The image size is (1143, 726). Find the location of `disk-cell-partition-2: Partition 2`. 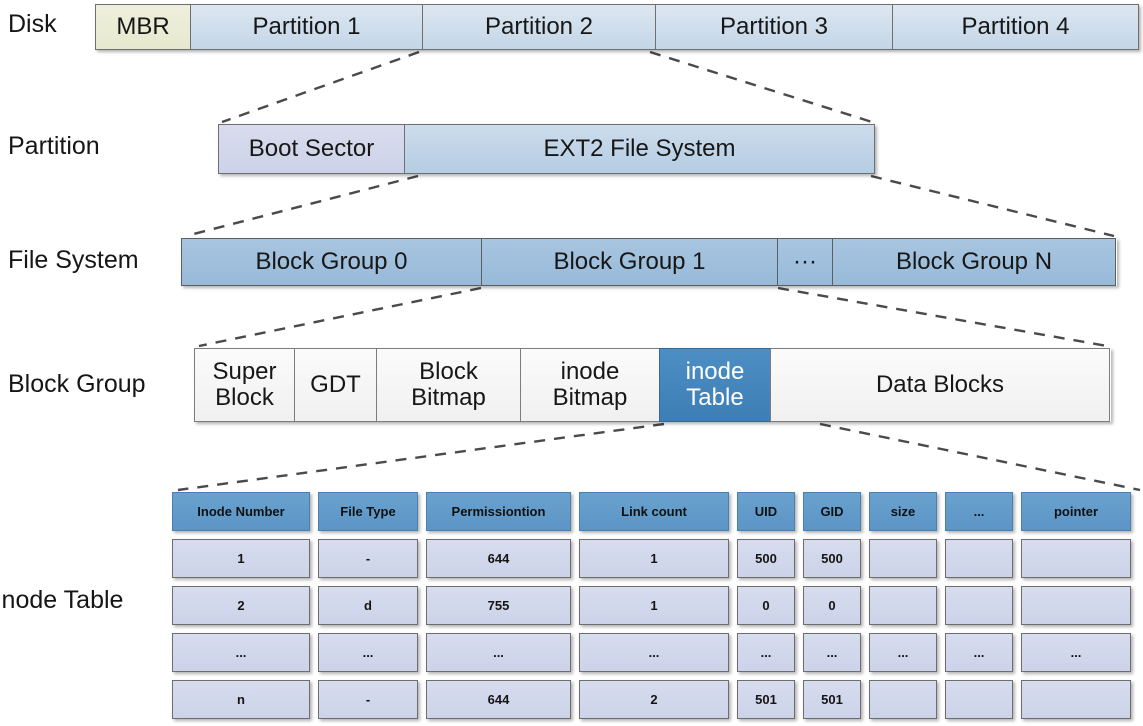

disk-cell-partition-2: Partition 2 is located at coordinates (539, 27).